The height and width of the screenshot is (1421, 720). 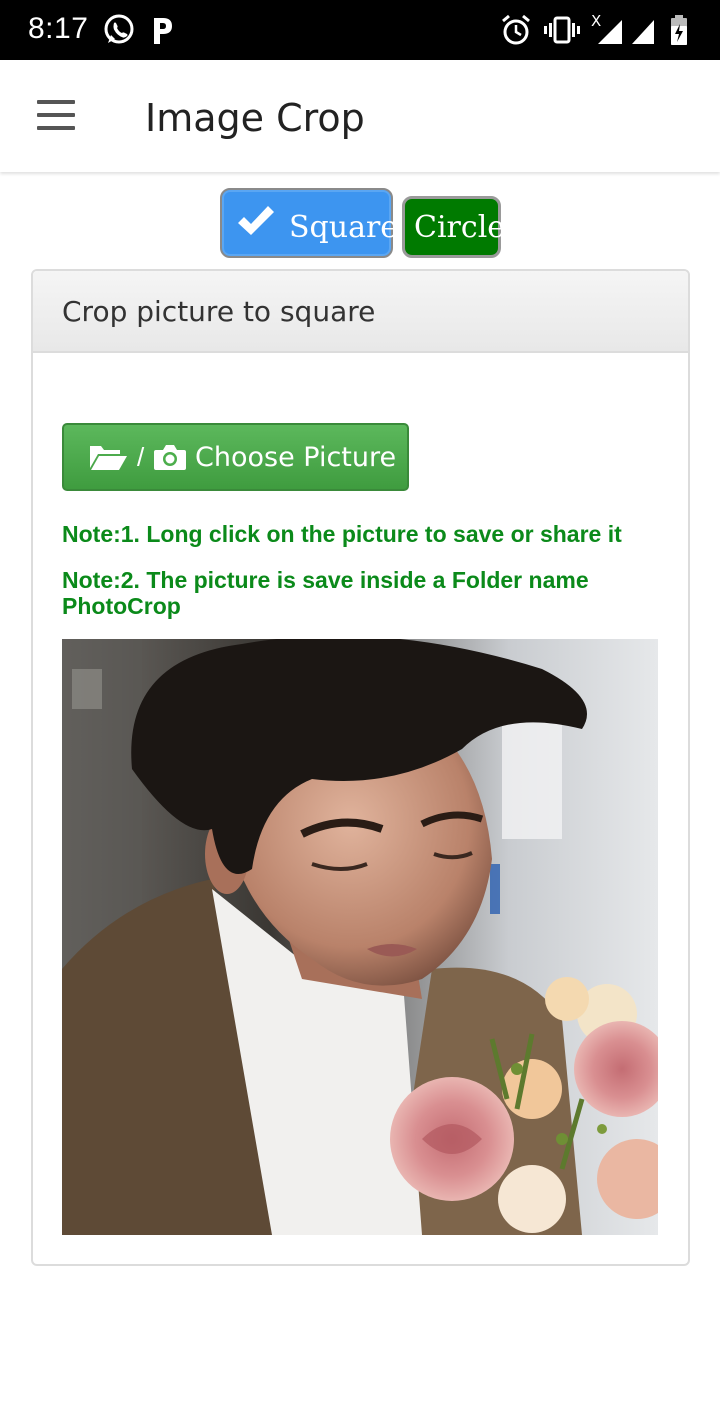 What do you see at coordinates (255, 118) in the screenshot?
I see `app-title: Image Crop` at bounding box center [255, 118].